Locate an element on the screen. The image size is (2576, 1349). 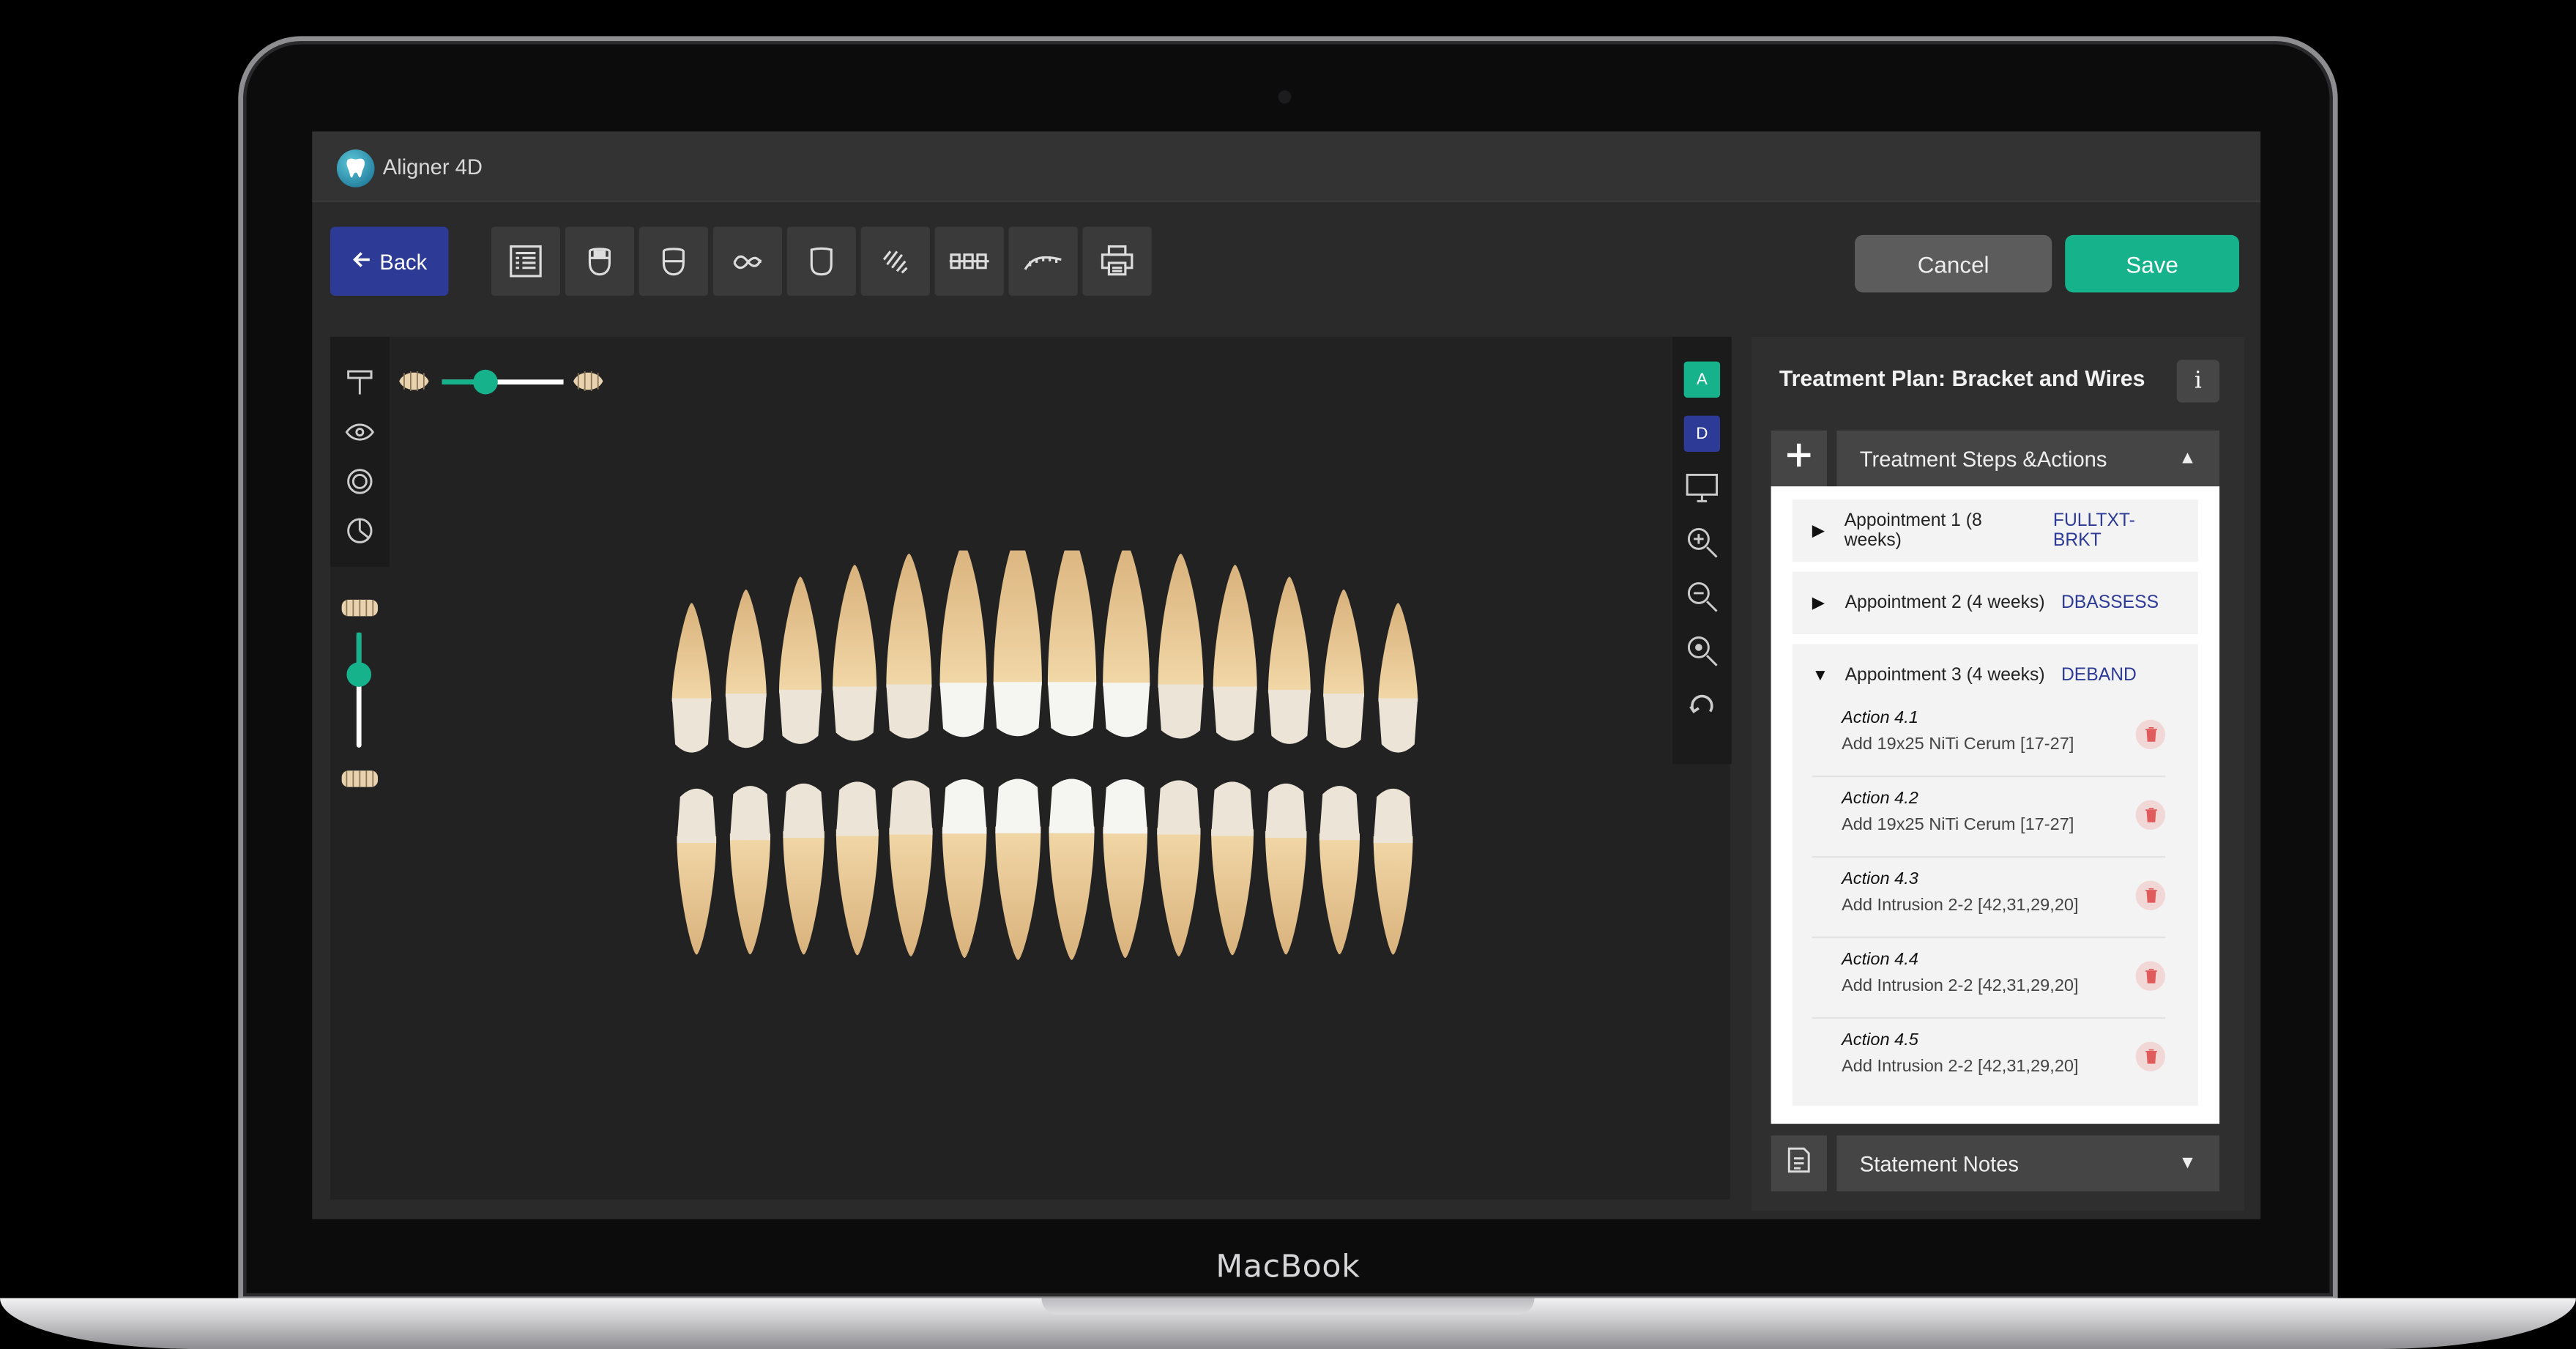
cancel-button: Cancel is located at coordinates (1953, 263).